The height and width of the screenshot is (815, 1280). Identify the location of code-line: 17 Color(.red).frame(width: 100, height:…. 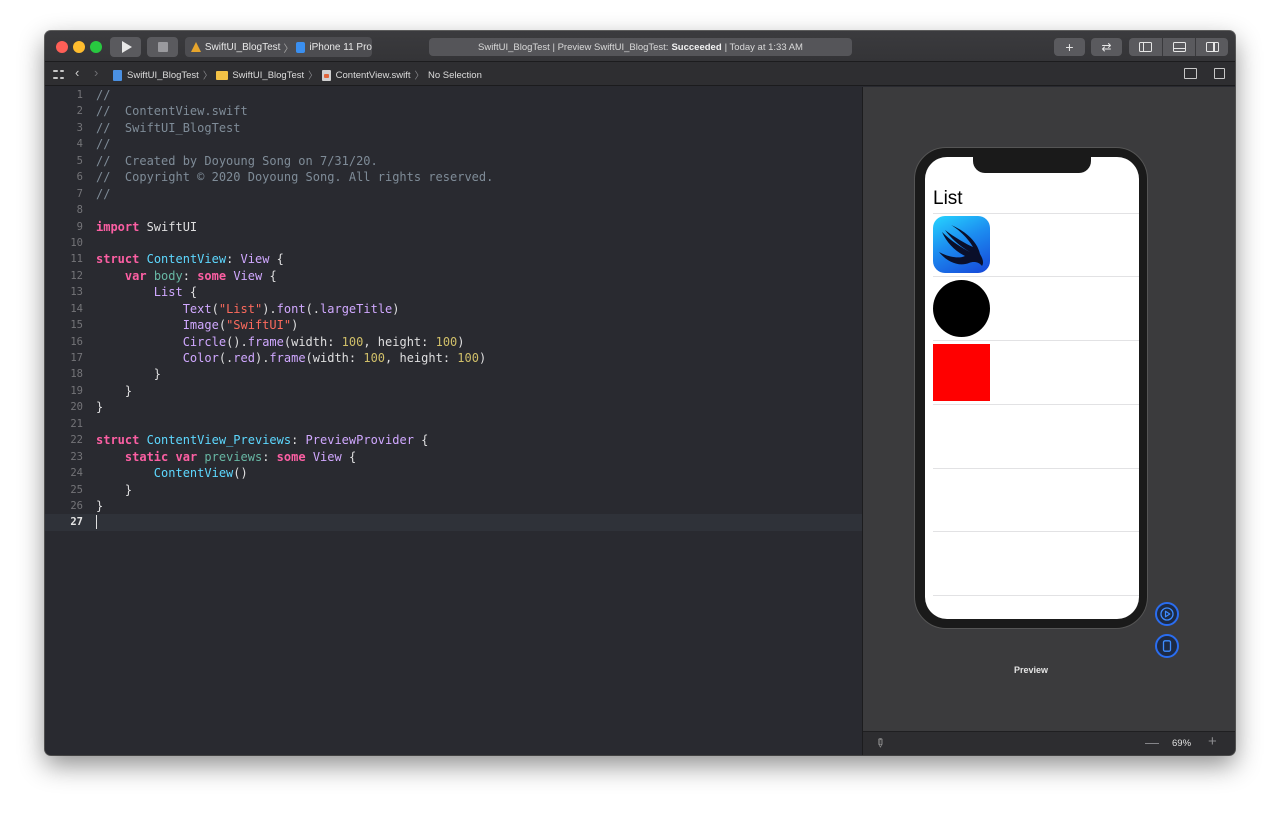
(453, 358).